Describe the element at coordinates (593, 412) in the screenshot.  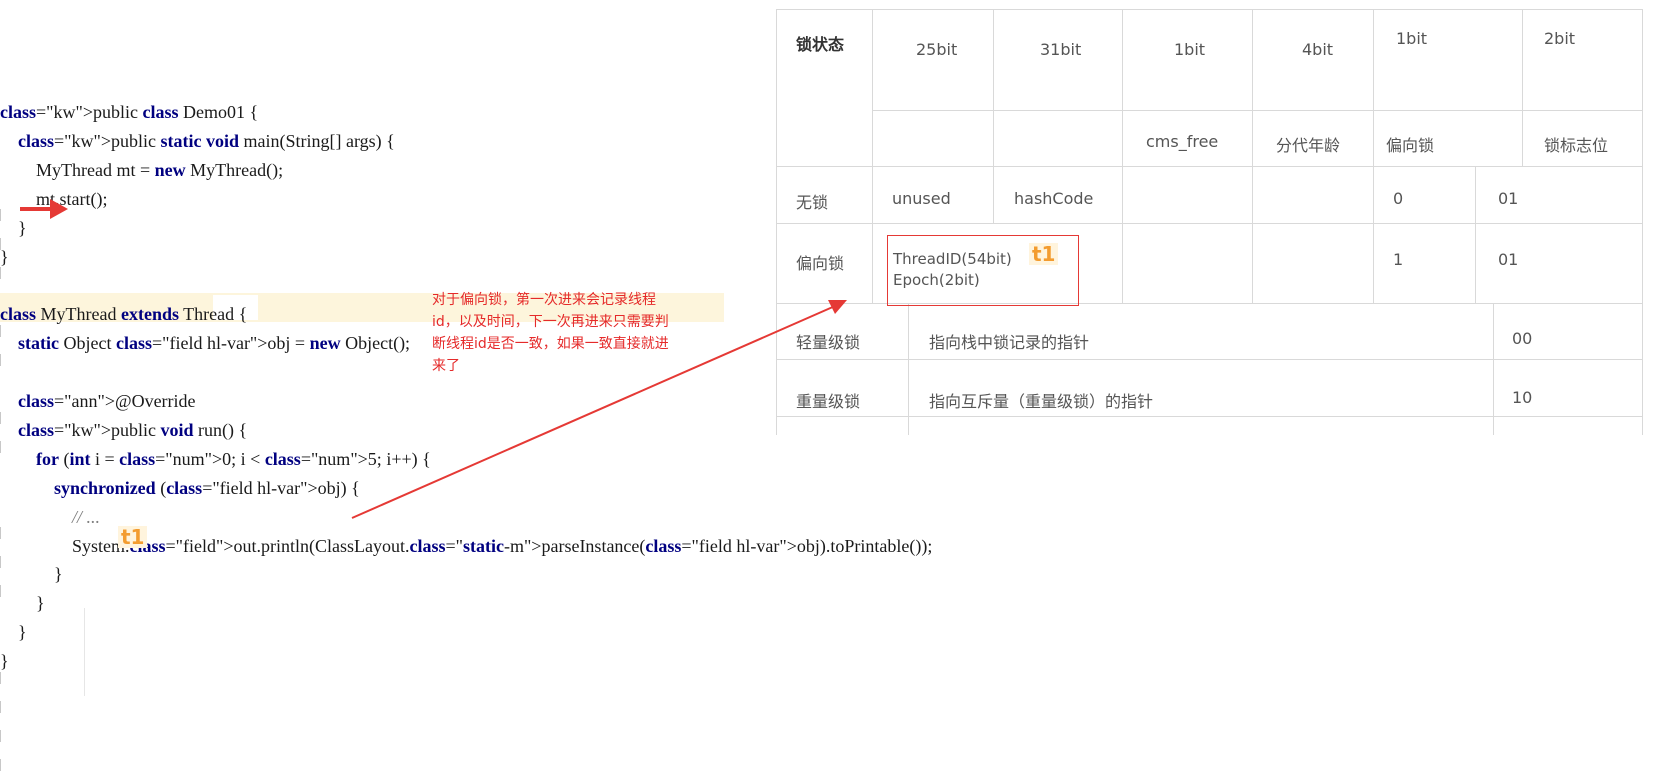
I see `annotation-arrow-line` at that location.